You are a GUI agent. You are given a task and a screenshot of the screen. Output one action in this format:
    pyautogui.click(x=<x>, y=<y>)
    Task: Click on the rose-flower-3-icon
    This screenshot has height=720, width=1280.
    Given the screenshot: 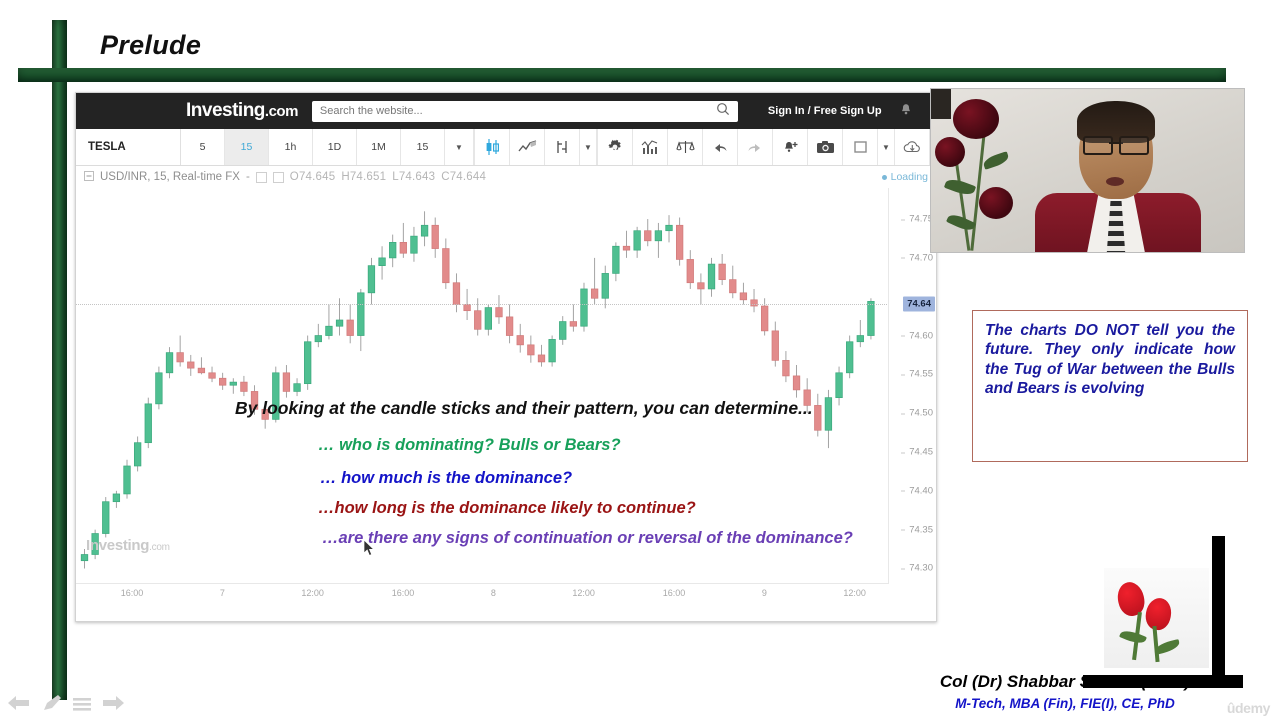 What is the action you would take?
    pyautogui.click(x=996, y=203)
    